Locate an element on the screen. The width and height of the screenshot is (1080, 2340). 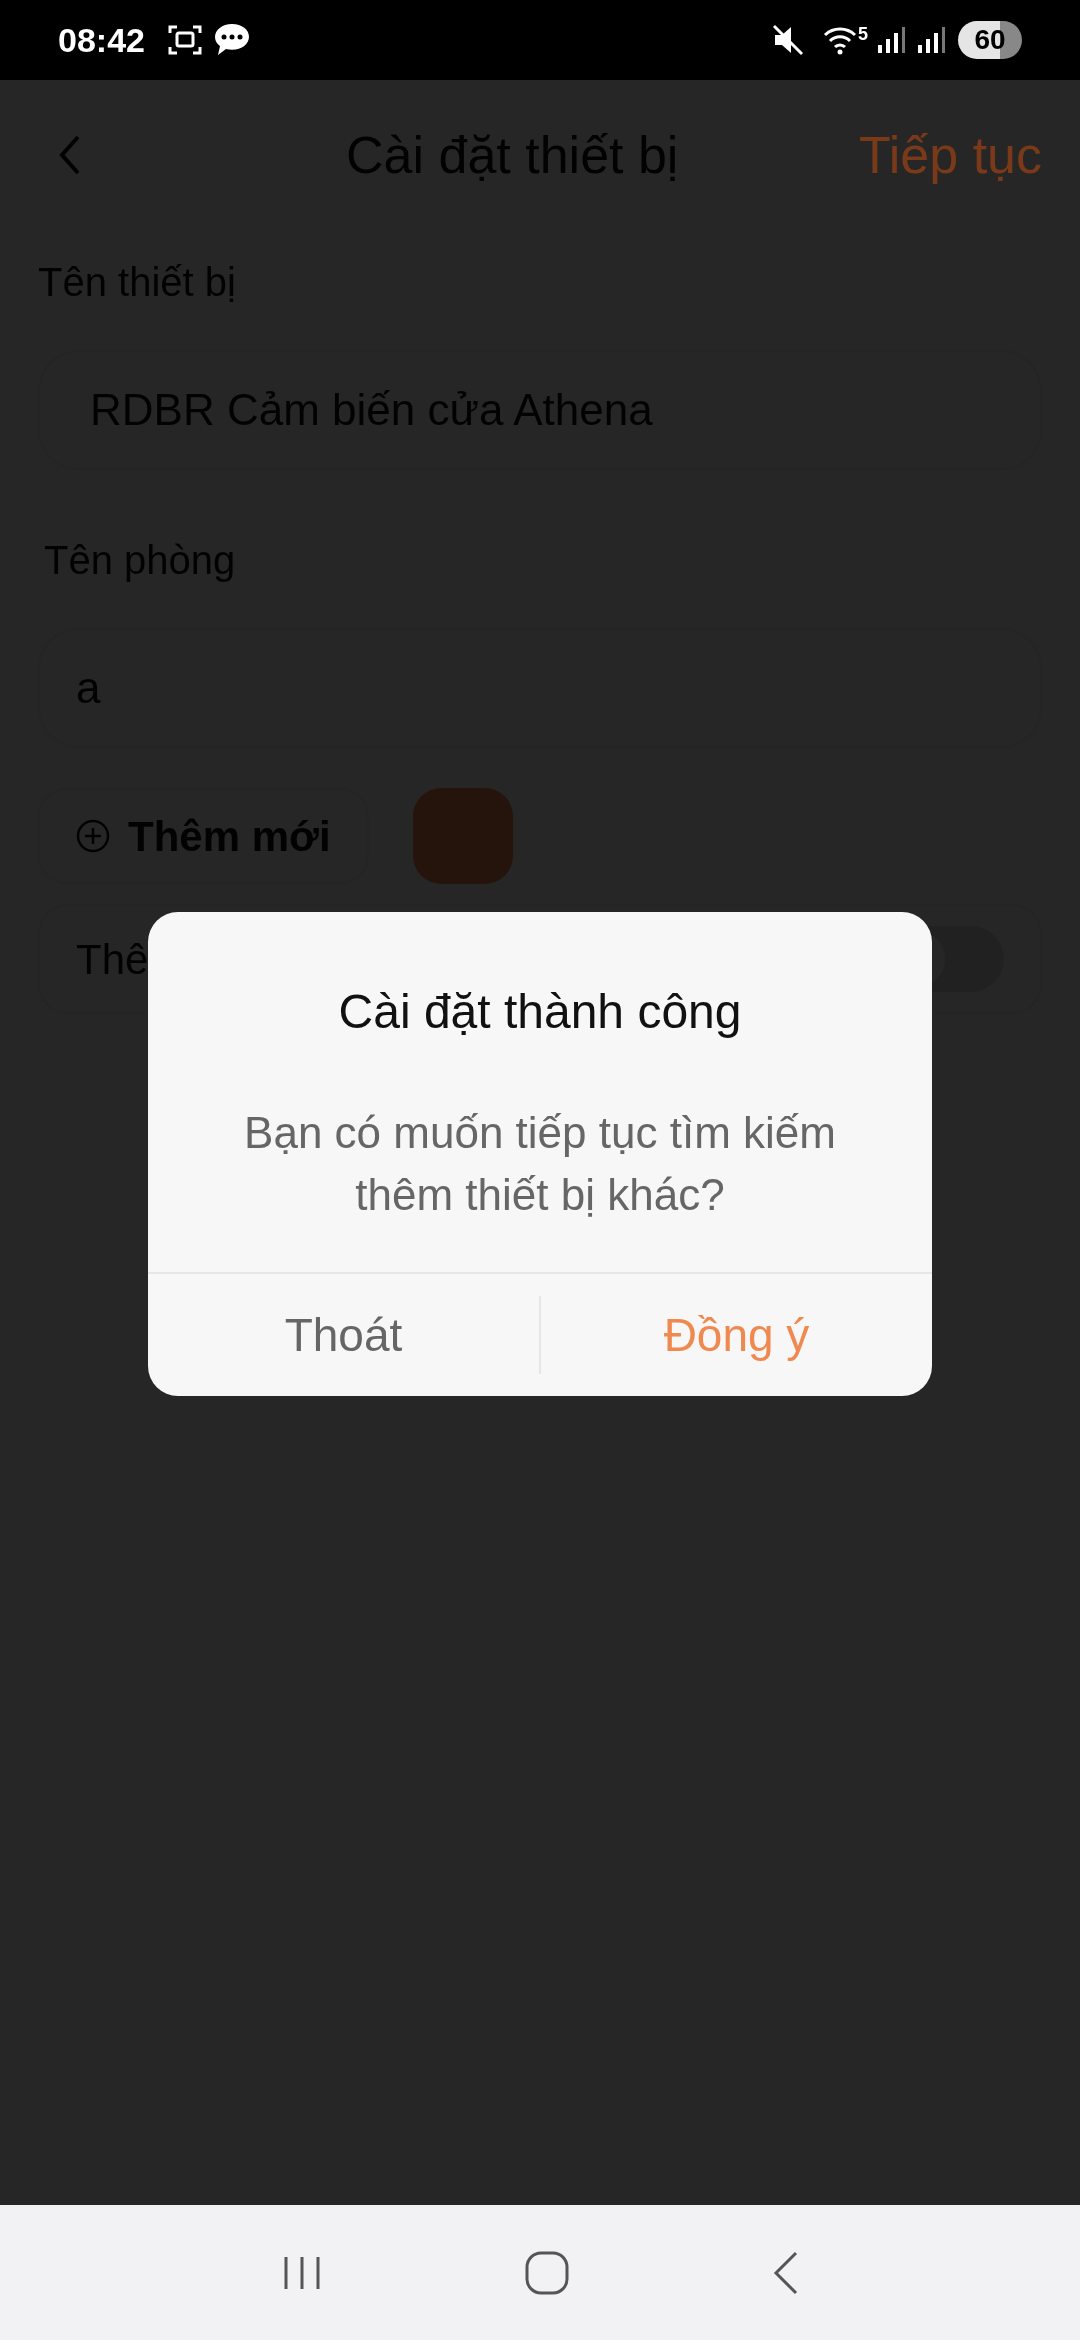
mute-icon is located at coordinates (788, 40).